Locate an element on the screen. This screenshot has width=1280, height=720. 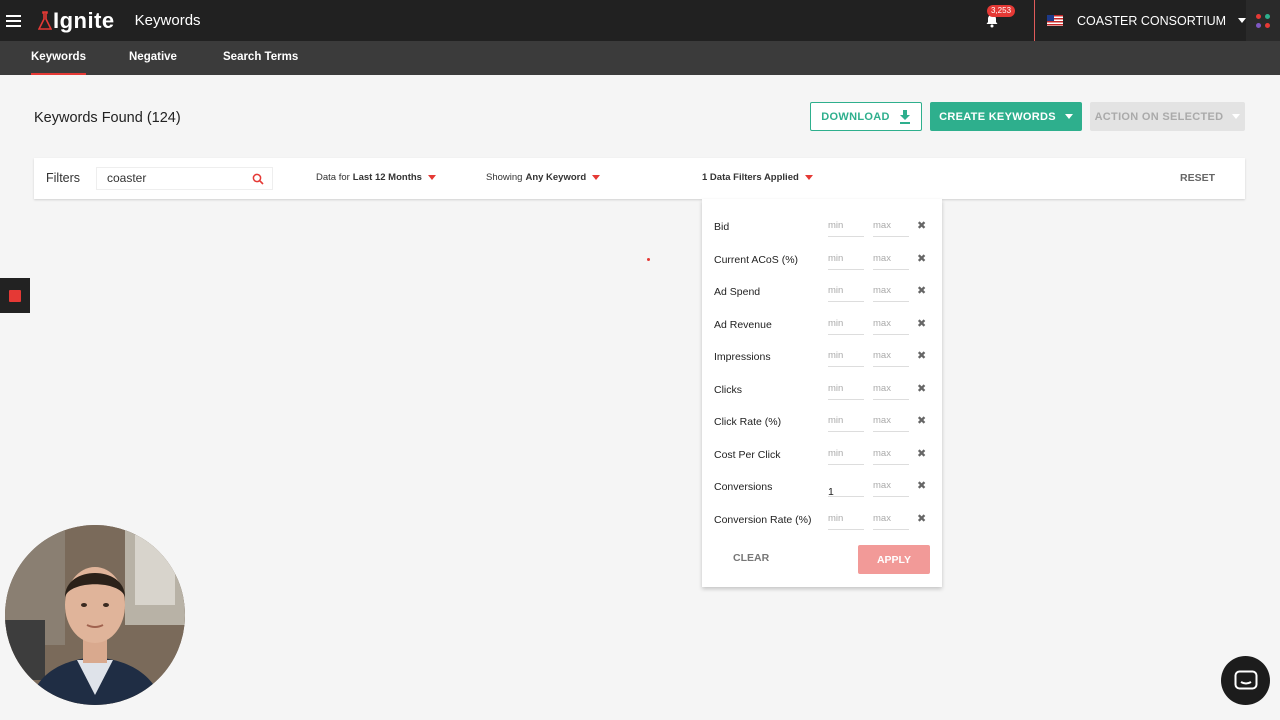
download-button: DOWNLOAD is located at coordinates (866, 116).